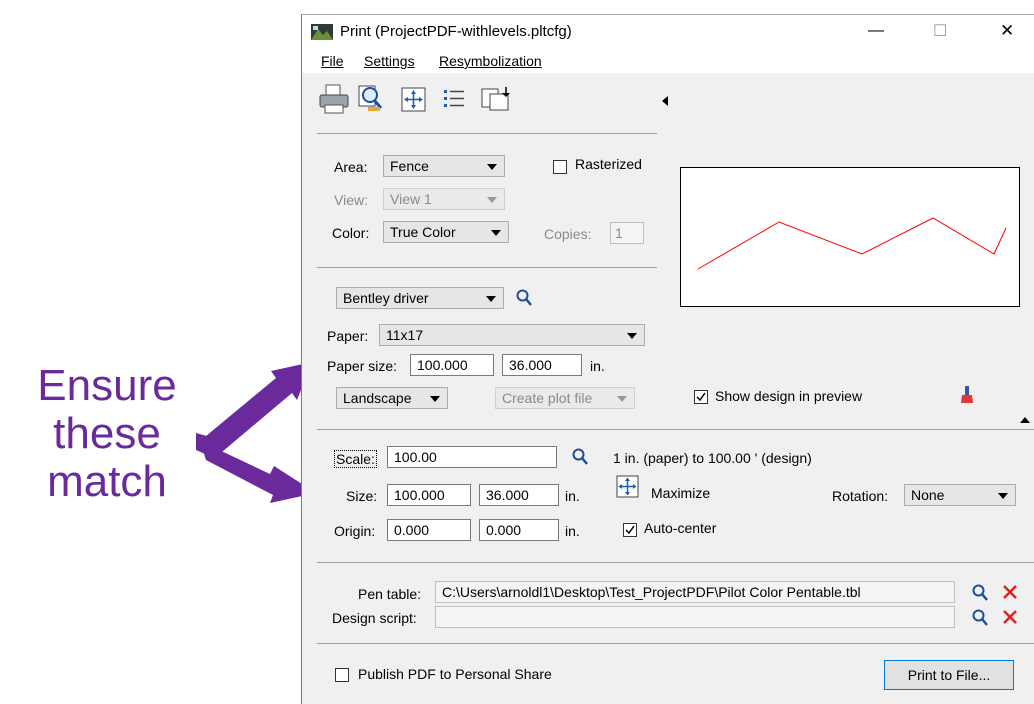 The width and height of the screenshot is (1034, 704). What do you see at coordinates (490, 61) in the screenshot?
I see `menu-resymbolization: Resymbolization` at bounding box center [490, 61].